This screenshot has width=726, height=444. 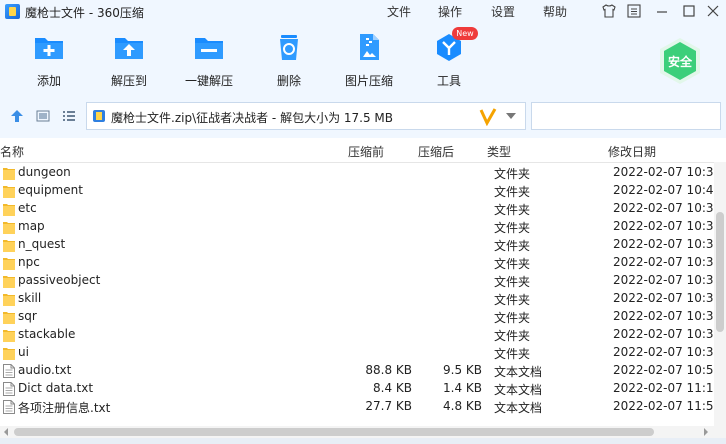 I want to click on table-row: stackable 文件夹 2022-02-07 10:33, so click(x=357, y=335).